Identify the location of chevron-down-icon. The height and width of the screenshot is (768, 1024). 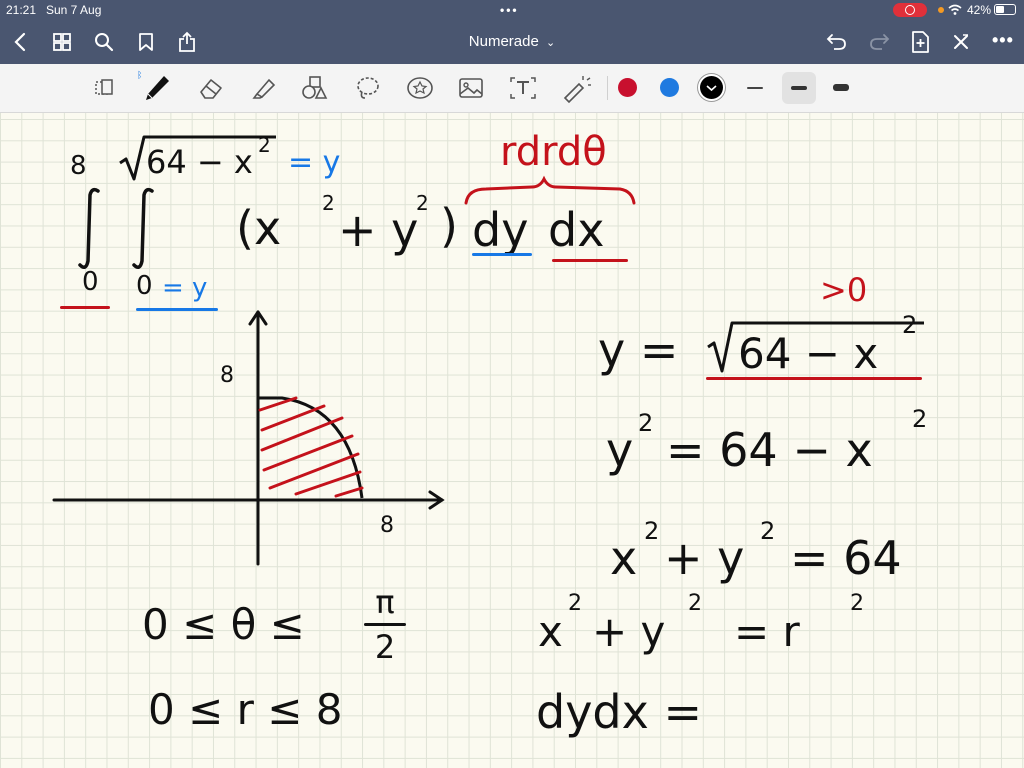
(711, 88).